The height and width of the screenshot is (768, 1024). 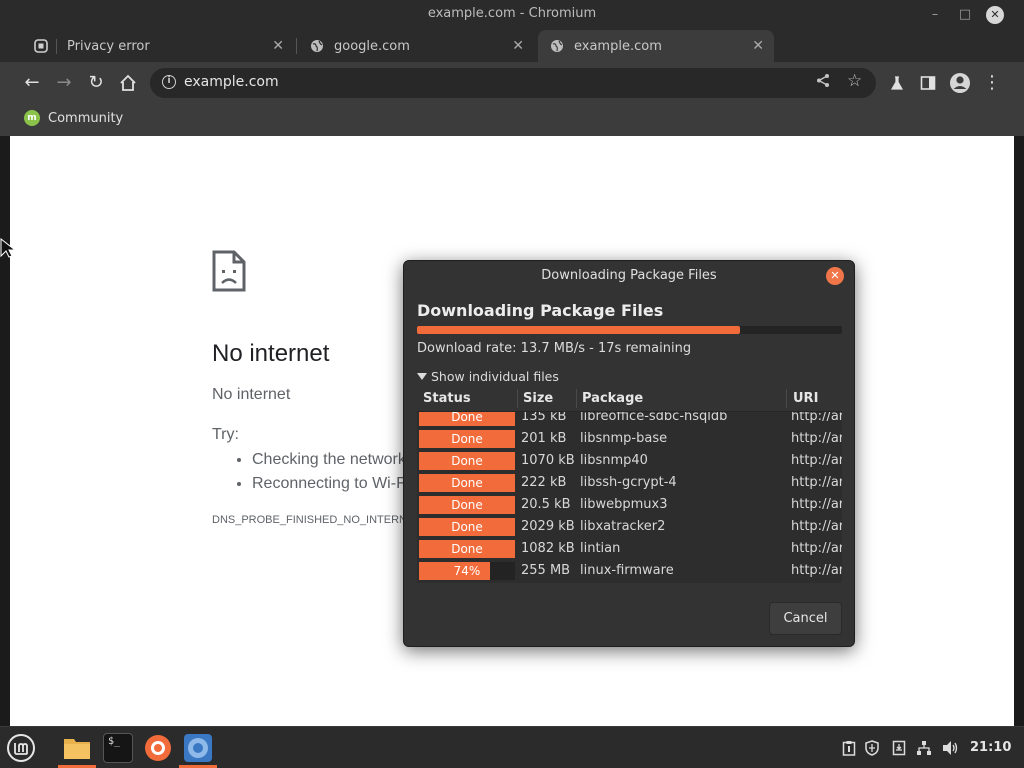 What do you see at coordinates (169, 82) in the screenshot?
I see `site-info-icon: i` at bounding box center [169, 82].